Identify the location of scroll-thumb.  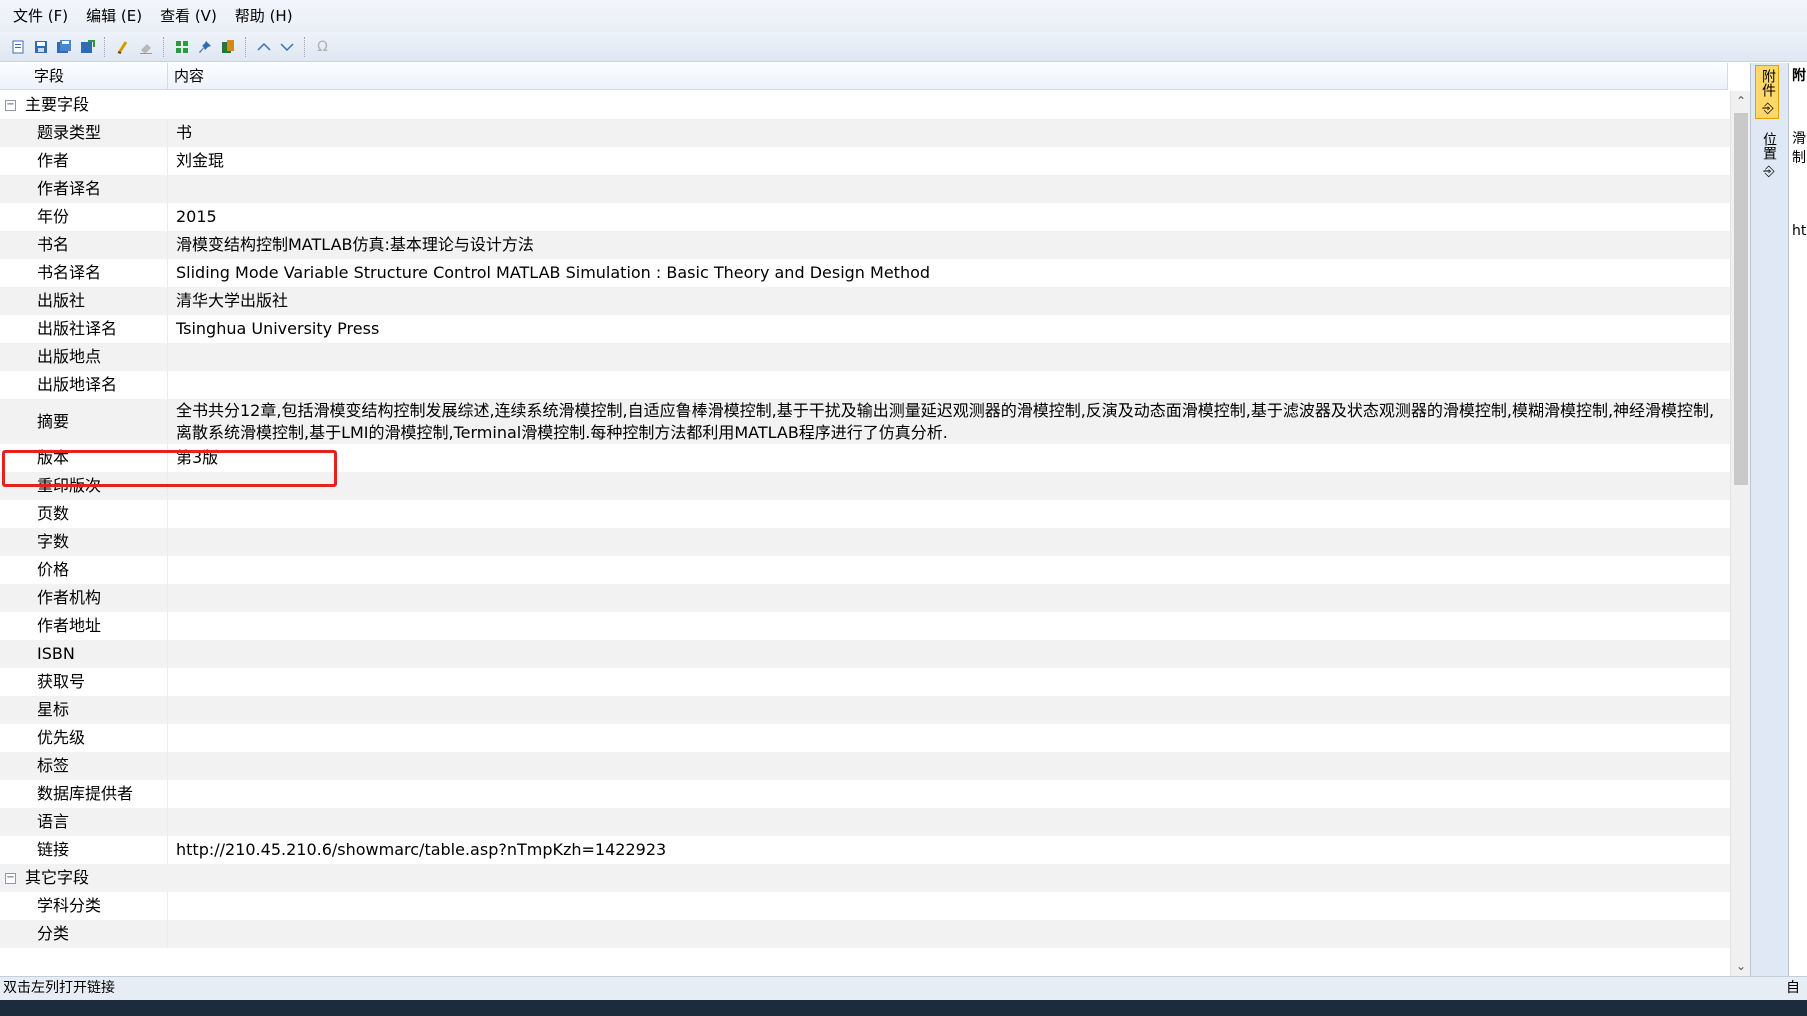
(1741, 299).